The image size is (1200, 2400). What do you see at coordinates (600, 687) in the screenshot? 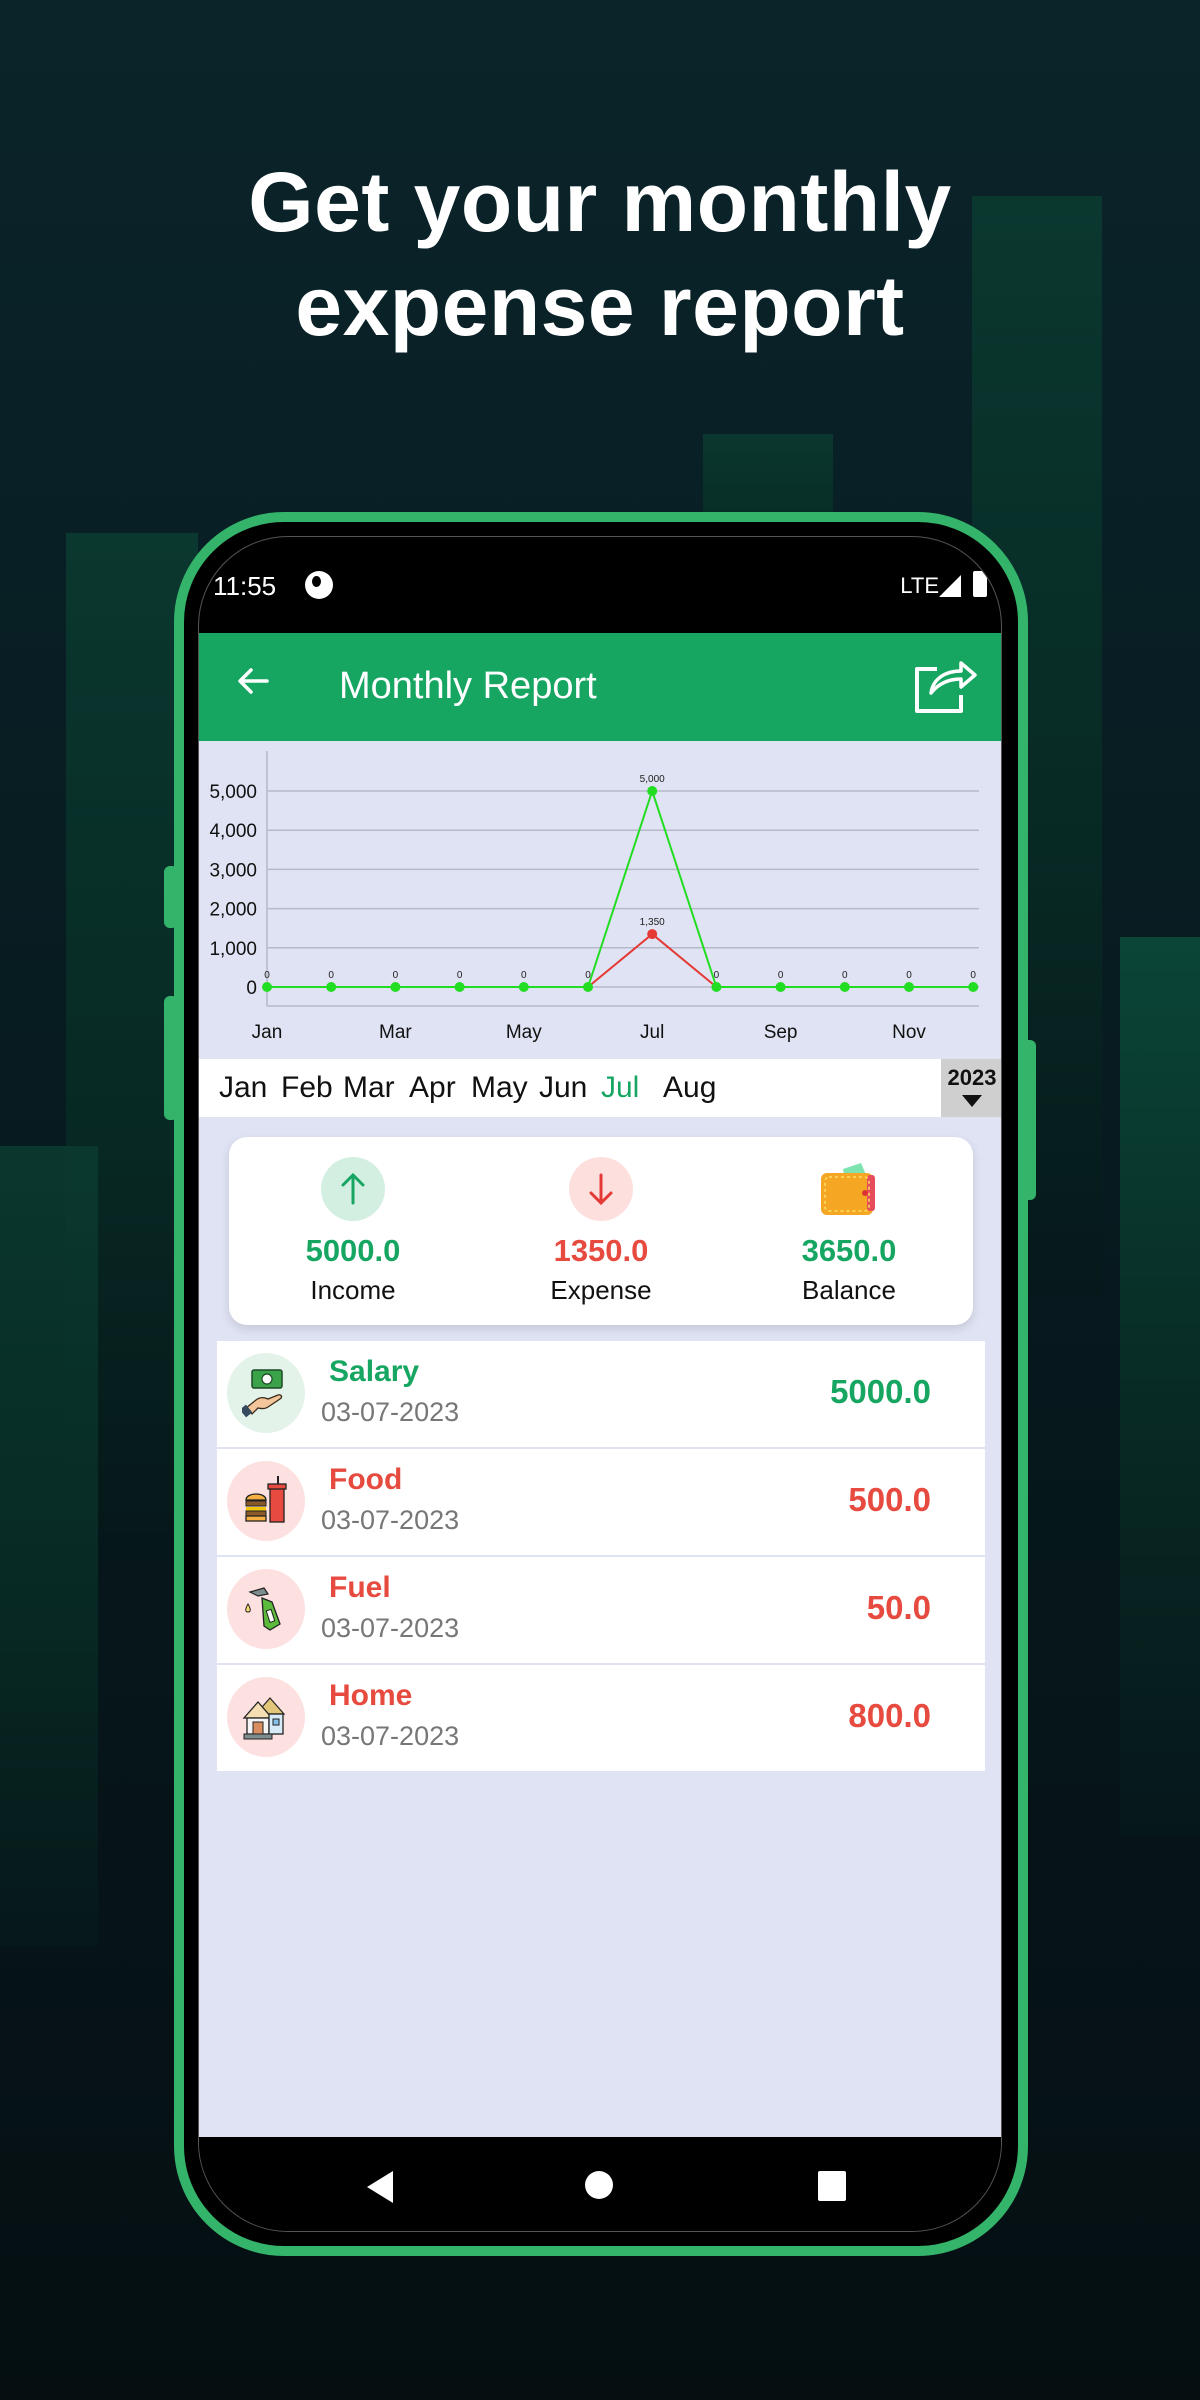
I see `app-bar: Monthly Report` at bounding box center [600, 687].